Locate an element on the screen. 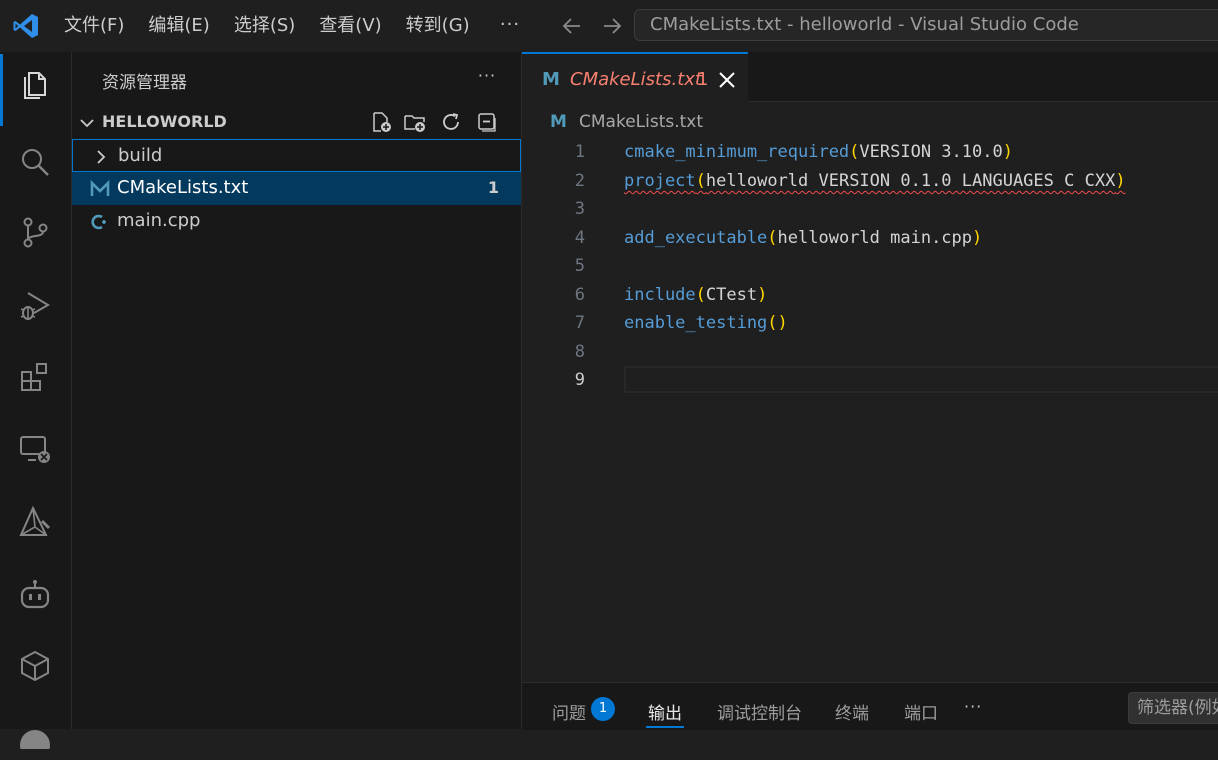 Image resolution: width=1218 pixels, height=760 pixels. line-number: 4 is located at coordinates (579, 238).